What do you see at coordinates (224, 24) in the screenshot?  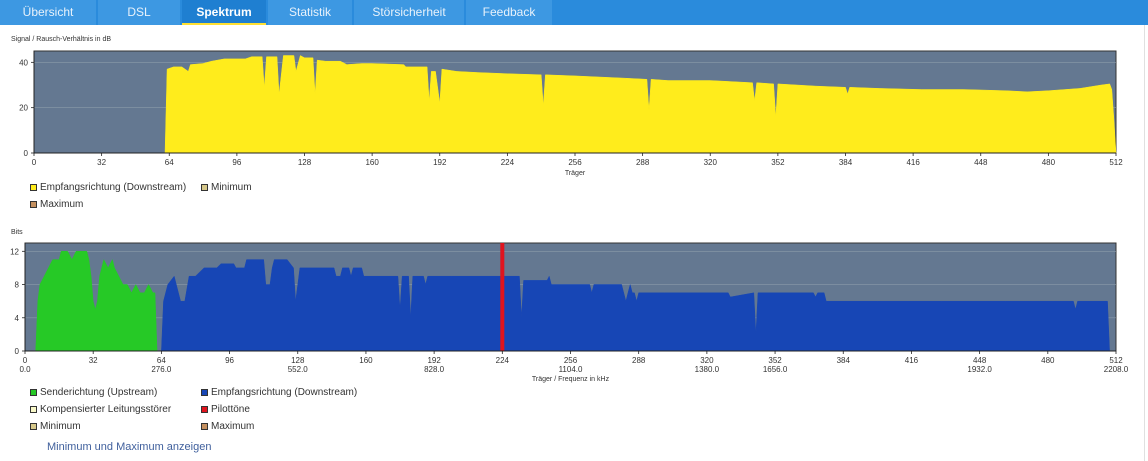 I see `tab-active-underline` at bounding box center [224, 24].